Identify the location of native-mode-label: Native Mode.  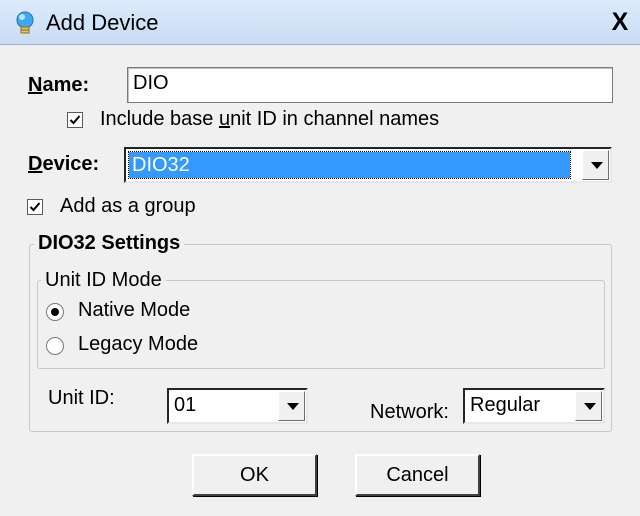
(134, 310).